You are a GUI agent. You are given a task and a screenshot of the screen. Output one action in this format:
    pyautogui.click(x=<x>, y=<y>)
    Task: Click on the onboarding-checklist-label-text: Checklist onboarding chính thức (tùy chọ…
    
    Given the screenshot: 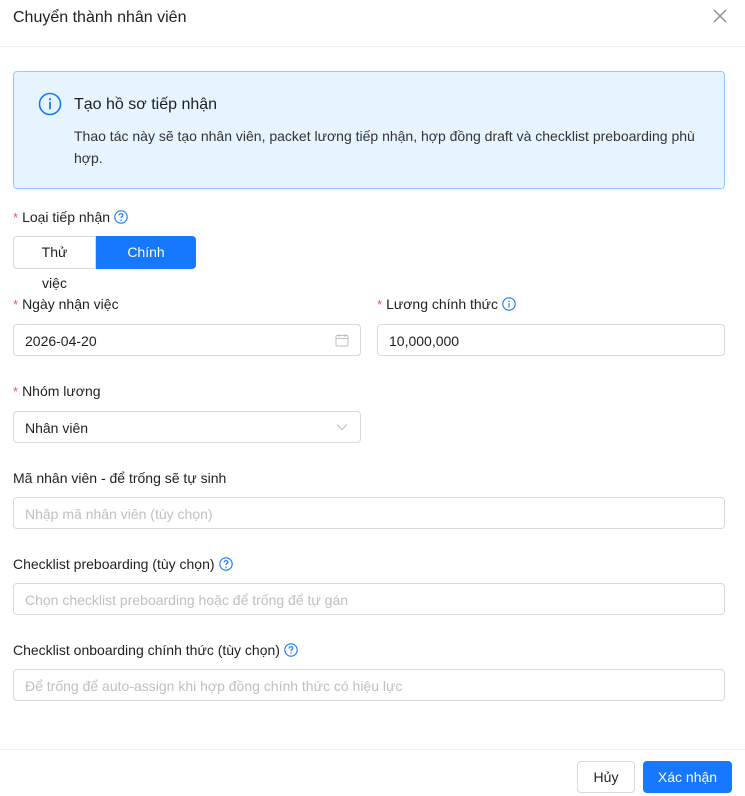 What is the action you would take?
    pyautogui.click(x=146, y=650)
    